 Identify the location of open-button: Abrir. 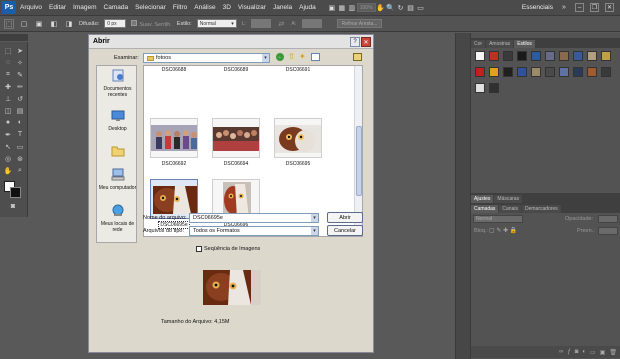
(345, 217).